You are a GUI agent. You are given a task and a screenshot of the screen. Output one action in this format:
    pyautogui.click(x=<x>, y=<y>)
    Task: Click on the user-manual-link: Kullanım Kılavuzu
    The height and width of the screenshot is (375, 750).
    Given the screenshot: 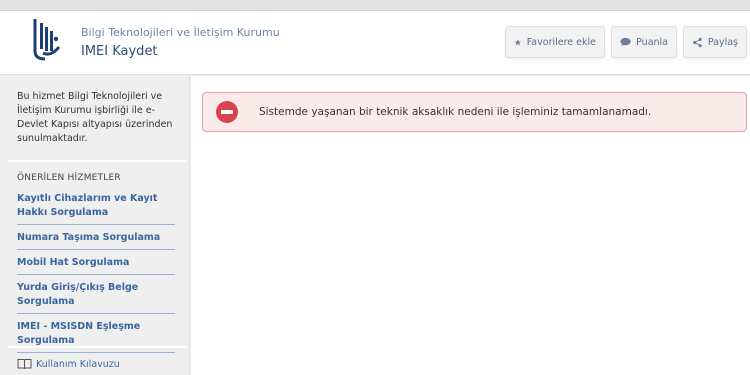 What is the action you would take?
    pyautogui.click(x=68, y=364)
    